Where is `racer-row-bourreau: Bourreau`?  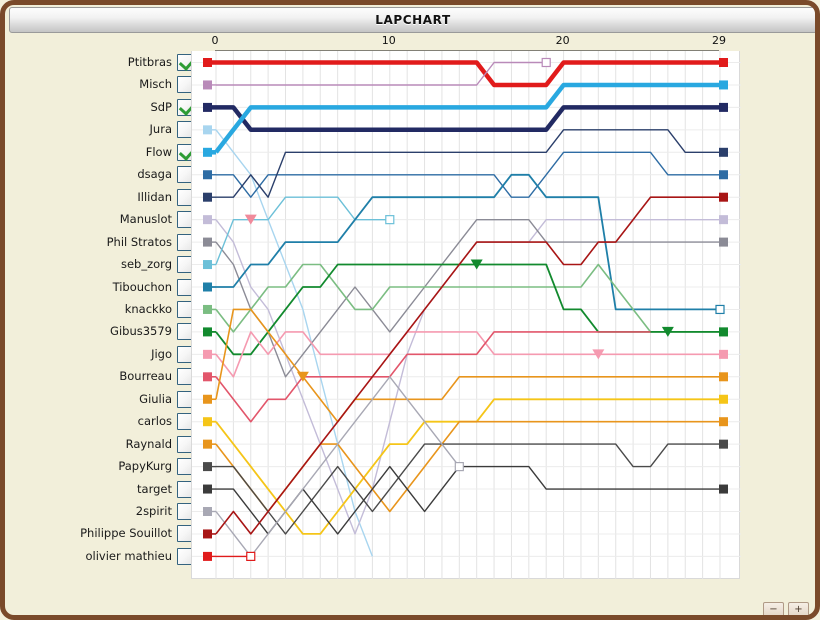
racer-row-bourreau: Bourreau is located at coordinates (104, 376).